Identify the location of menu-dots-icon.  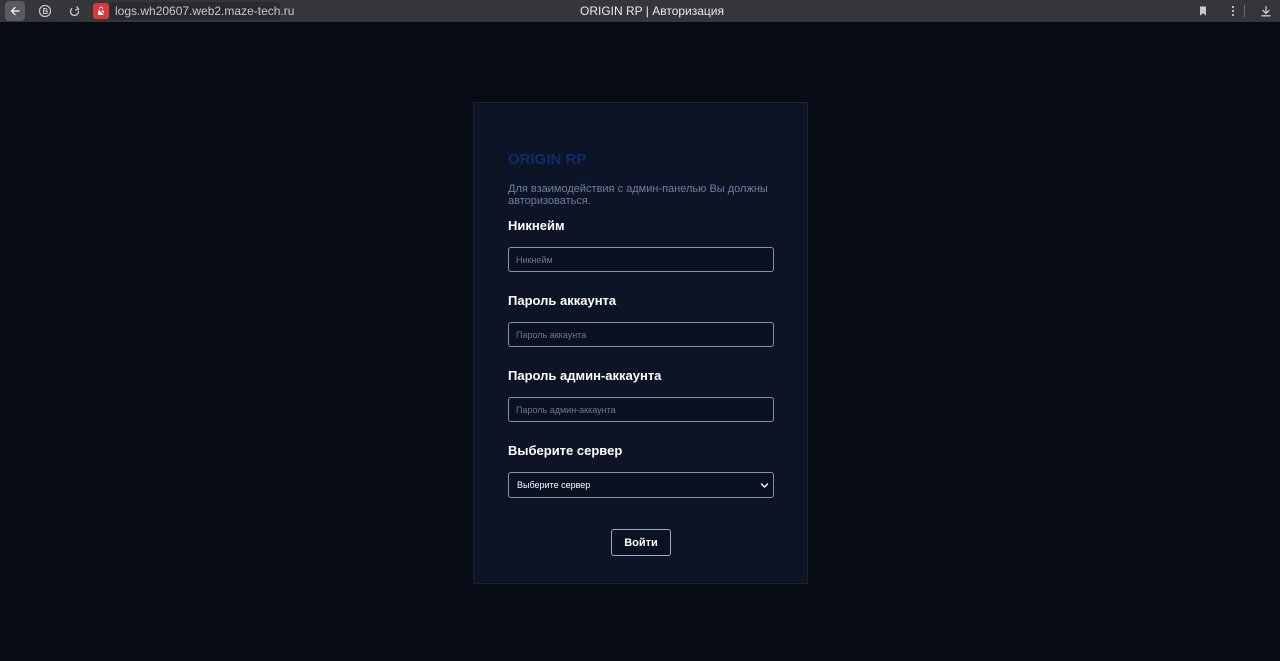
(1233, 11).